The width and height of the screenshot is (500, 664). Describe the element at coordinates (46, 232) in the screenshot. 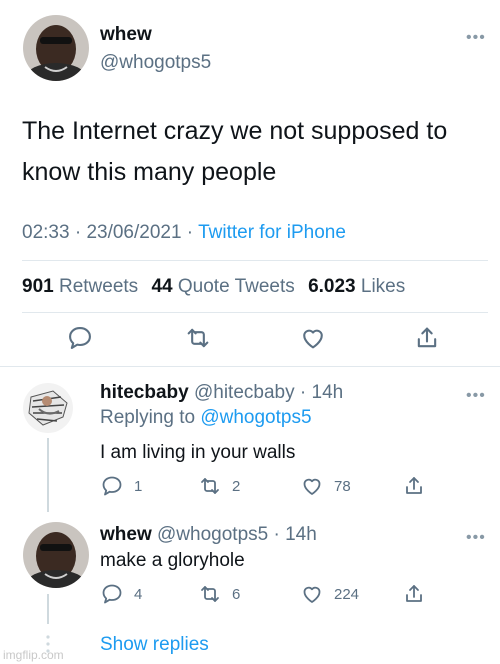

I see `tweet-time: 02:33` at that location.